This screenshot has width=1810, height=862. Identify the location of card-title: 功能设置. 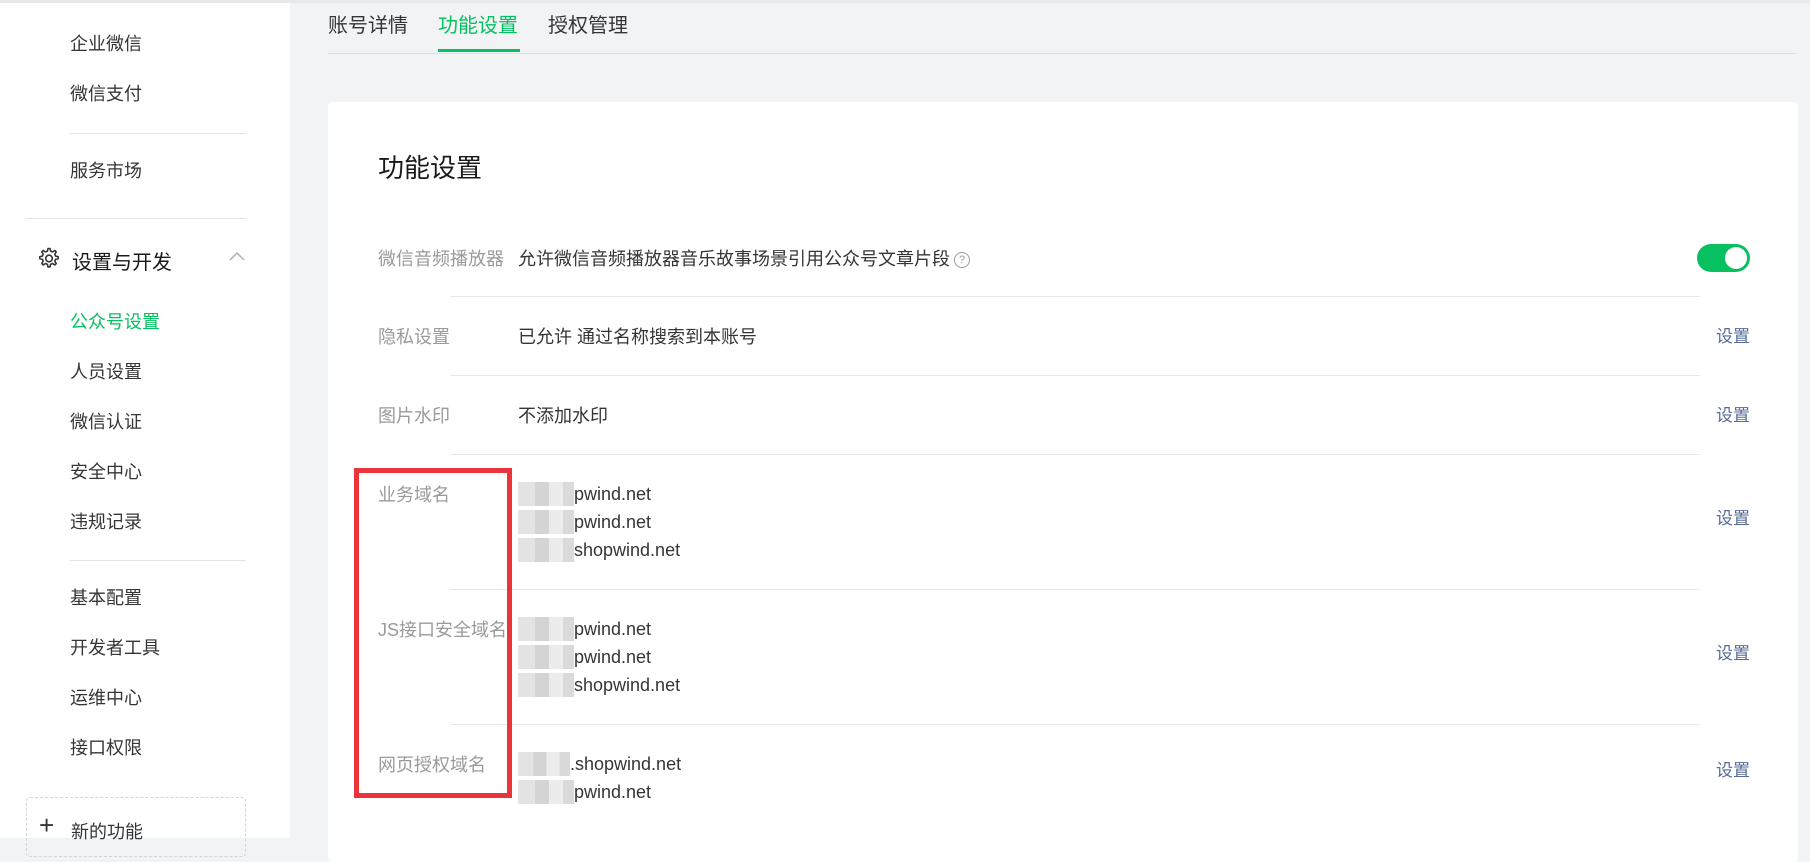
(430, 168).